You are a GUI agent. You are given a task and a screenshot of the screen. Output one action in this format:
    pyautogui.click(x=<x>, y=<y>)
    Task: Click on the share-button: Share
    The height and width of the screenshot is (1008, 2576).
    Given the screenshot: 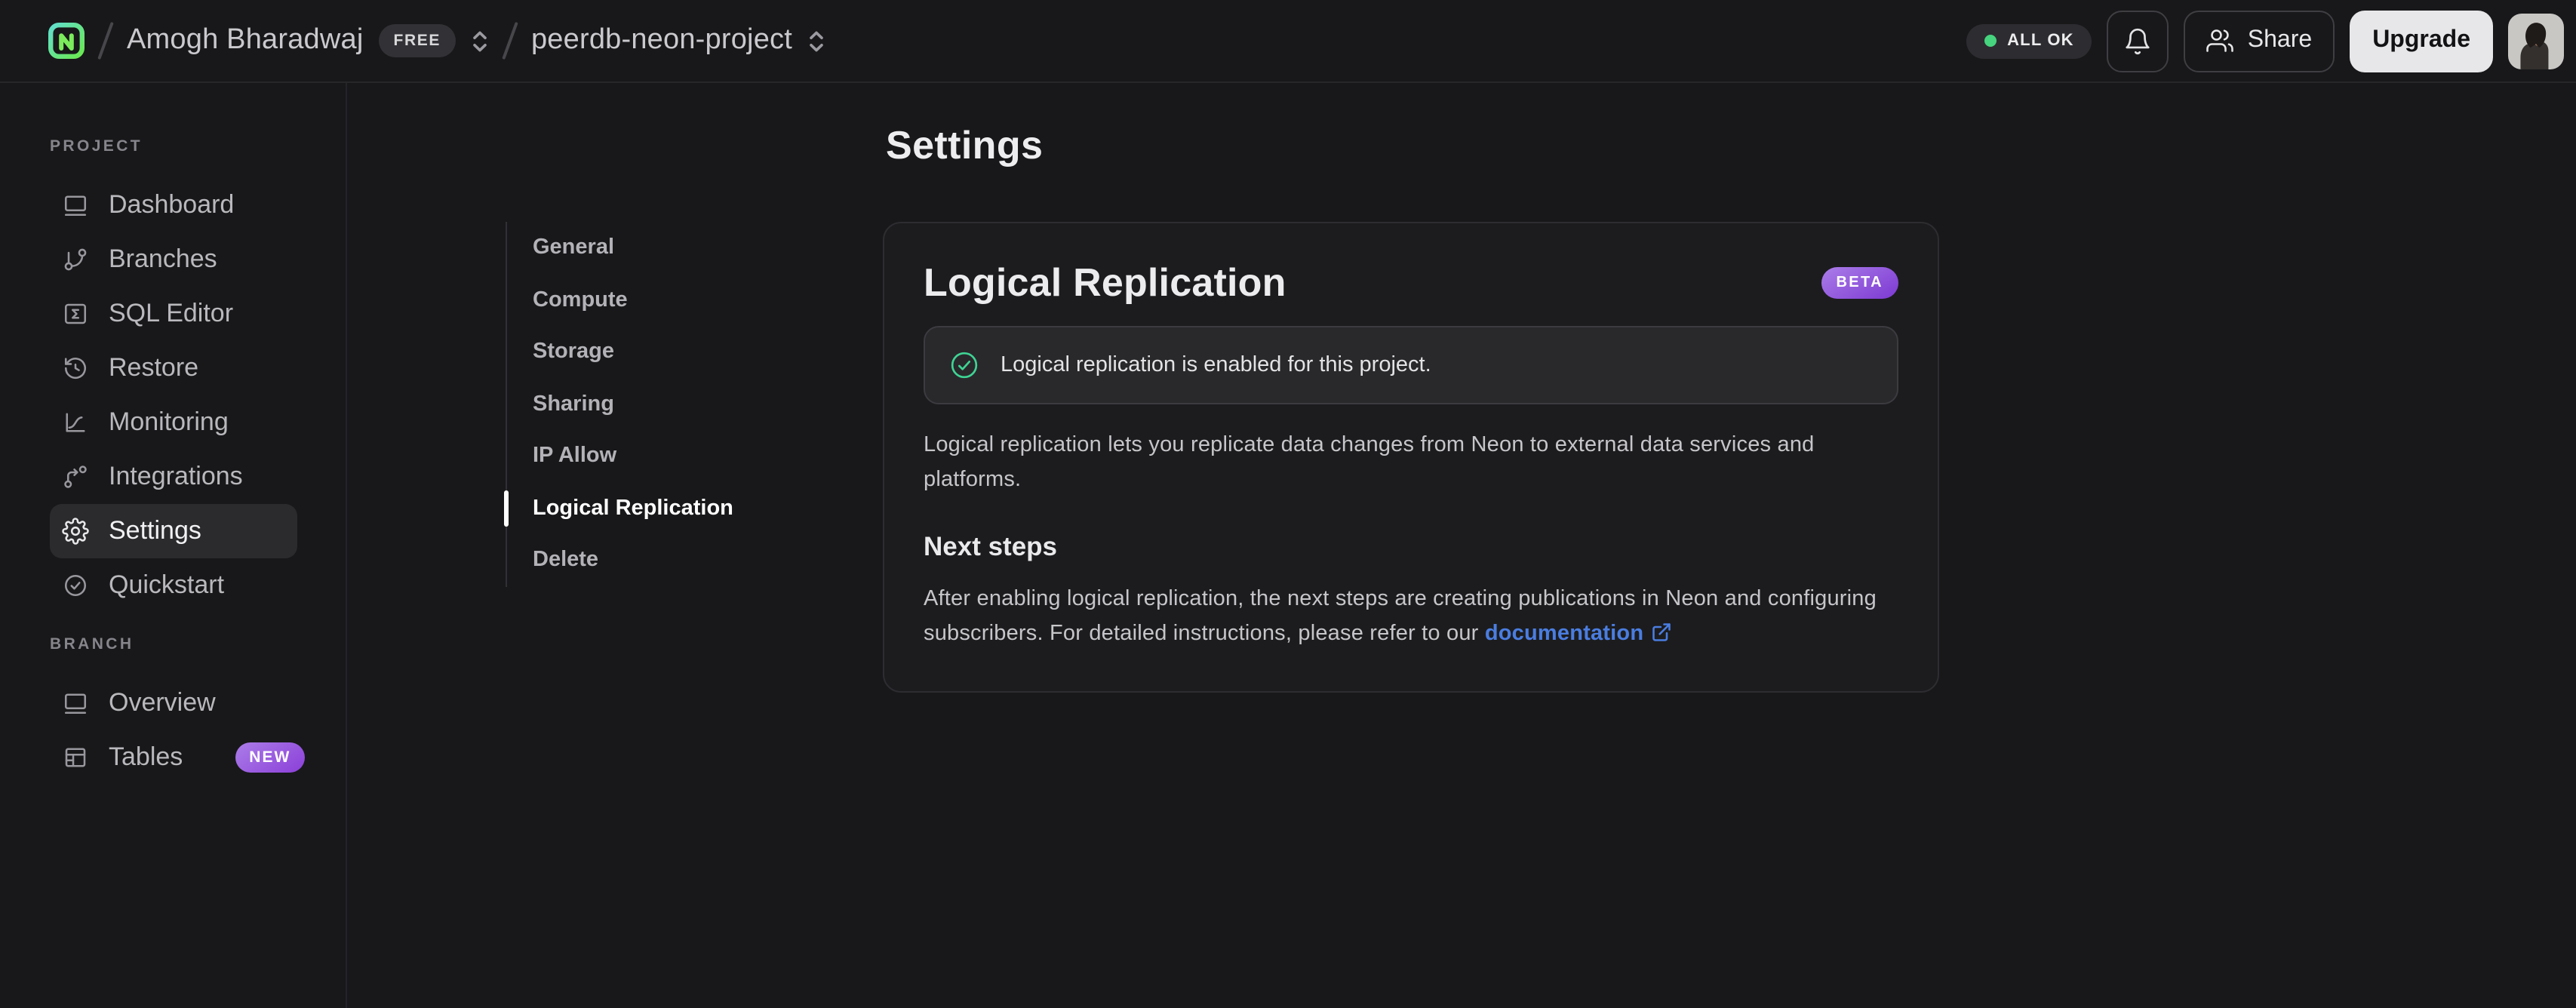 What is the action you would take?
    pyautogui.click(x=2259, y=41)
    